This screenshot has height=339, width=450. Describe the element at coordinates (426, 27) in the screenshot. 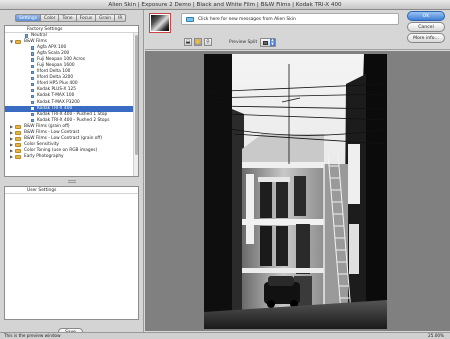

I see `cancel-button: Cancel` at that location.